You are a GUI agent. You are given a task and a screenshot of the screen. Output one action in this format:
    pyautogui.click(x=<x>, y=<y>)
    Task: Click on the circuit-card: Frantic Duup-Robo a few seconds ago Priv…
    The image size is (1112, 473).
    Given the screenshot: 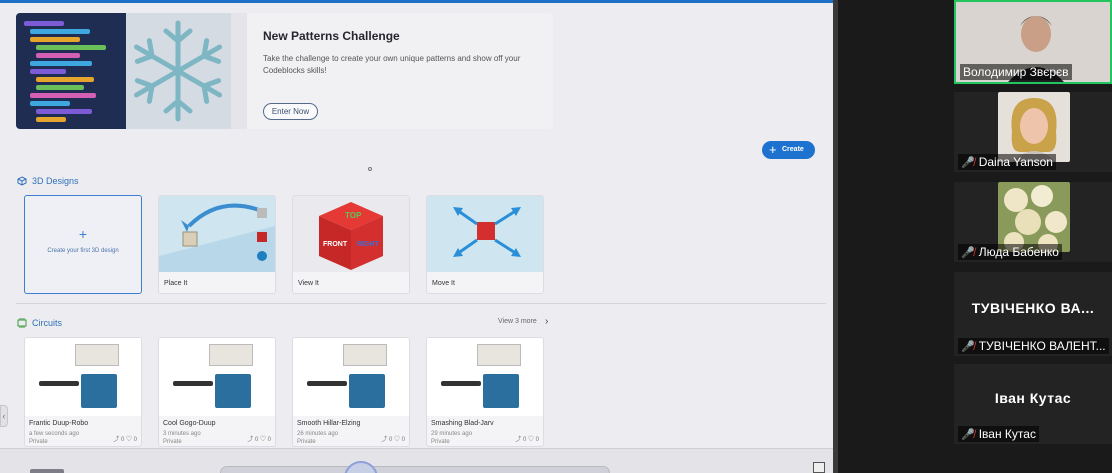 What is the action you would take?
    pyautogui.click(x=83, y=392)
    